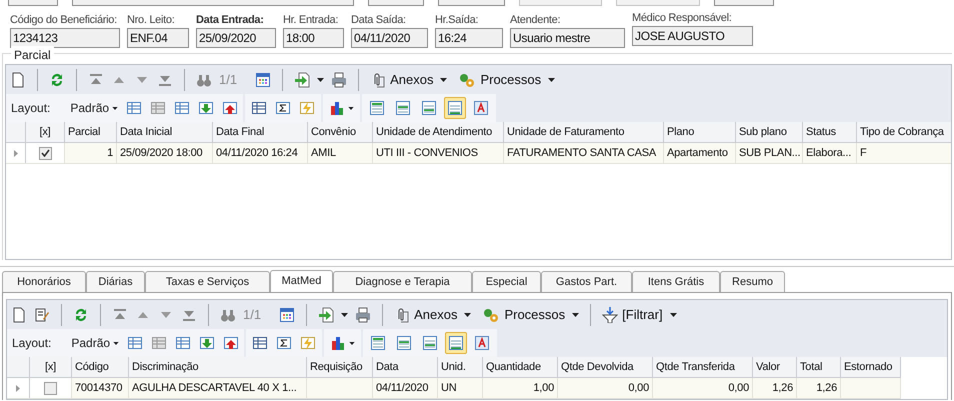 This screenshot has width=954, height=401. I want to click on column-header: Total, so click(819, 367).